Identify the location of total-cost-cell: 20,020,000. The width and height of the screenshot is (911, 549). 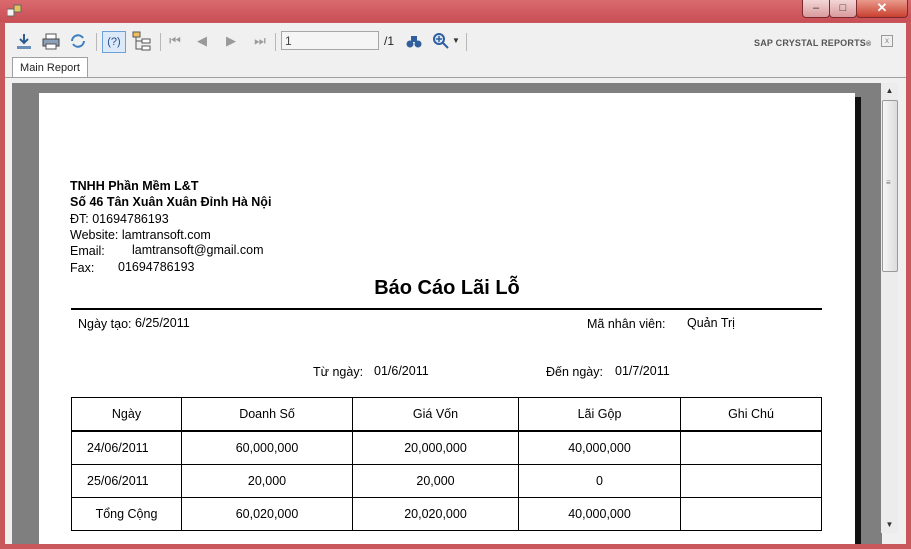
(435, 514).